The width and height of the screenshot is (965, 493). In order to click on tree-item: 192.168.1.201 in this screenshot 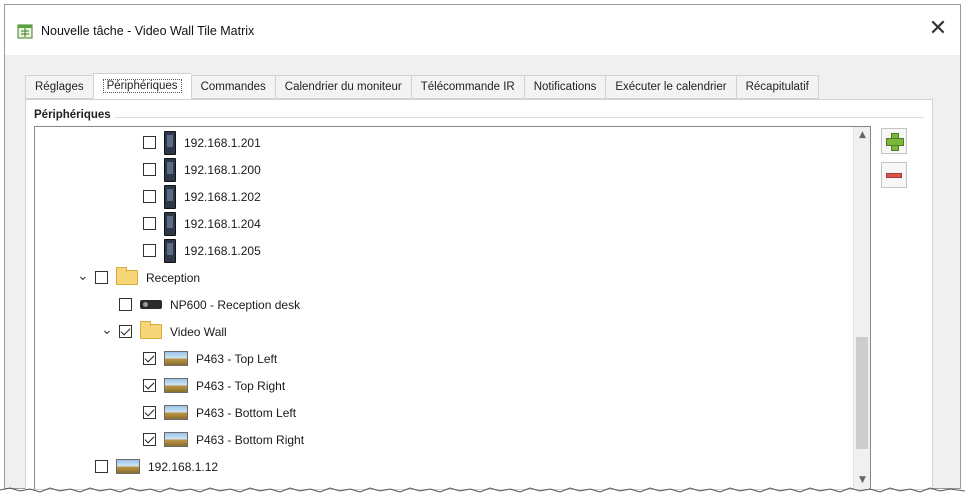, I will do `click(202, 142)`.